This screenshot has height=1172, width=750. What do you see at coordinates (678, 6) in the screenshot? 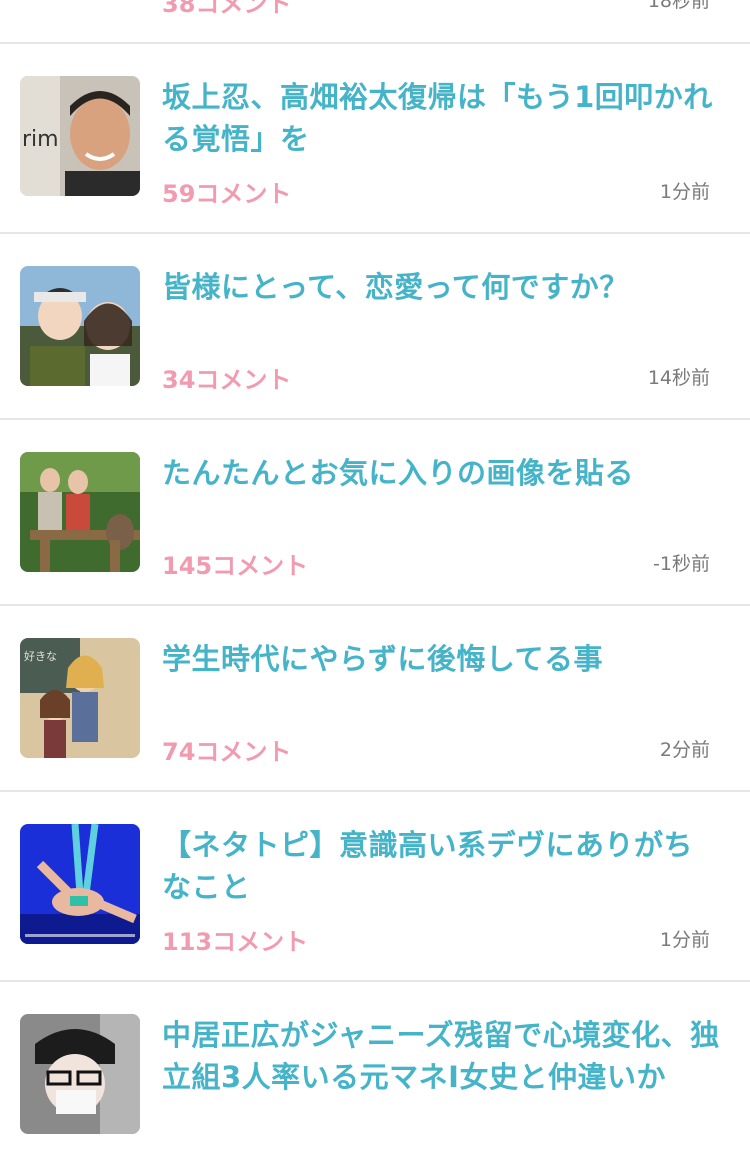
I see `post-time: 18秒前` at bounding box center [678, 6].